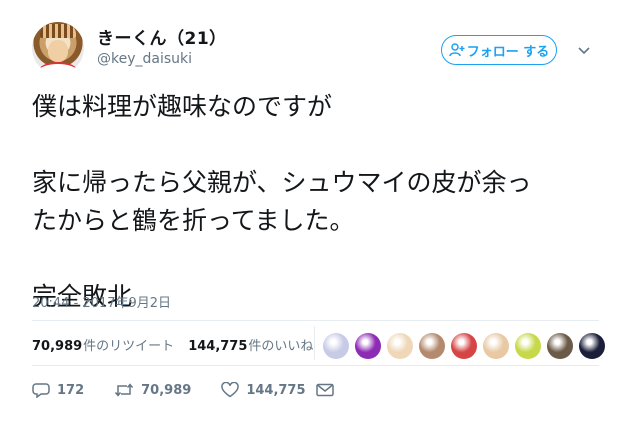 Image resolution: width=631 pixels, height=425 pixels. I want to click on like-stat-count: 144,775, so click(218, 346).